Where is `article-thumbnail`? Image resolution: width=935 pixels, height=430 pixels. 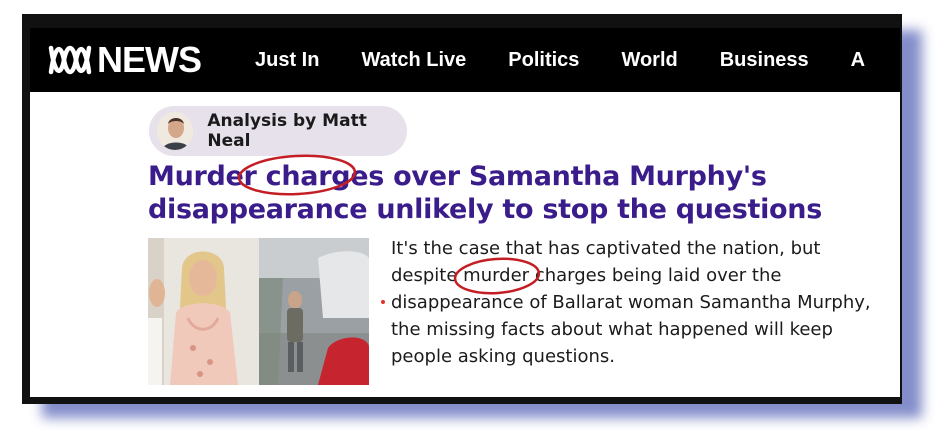 article-thumbnail is located at coordinates (258, 311).